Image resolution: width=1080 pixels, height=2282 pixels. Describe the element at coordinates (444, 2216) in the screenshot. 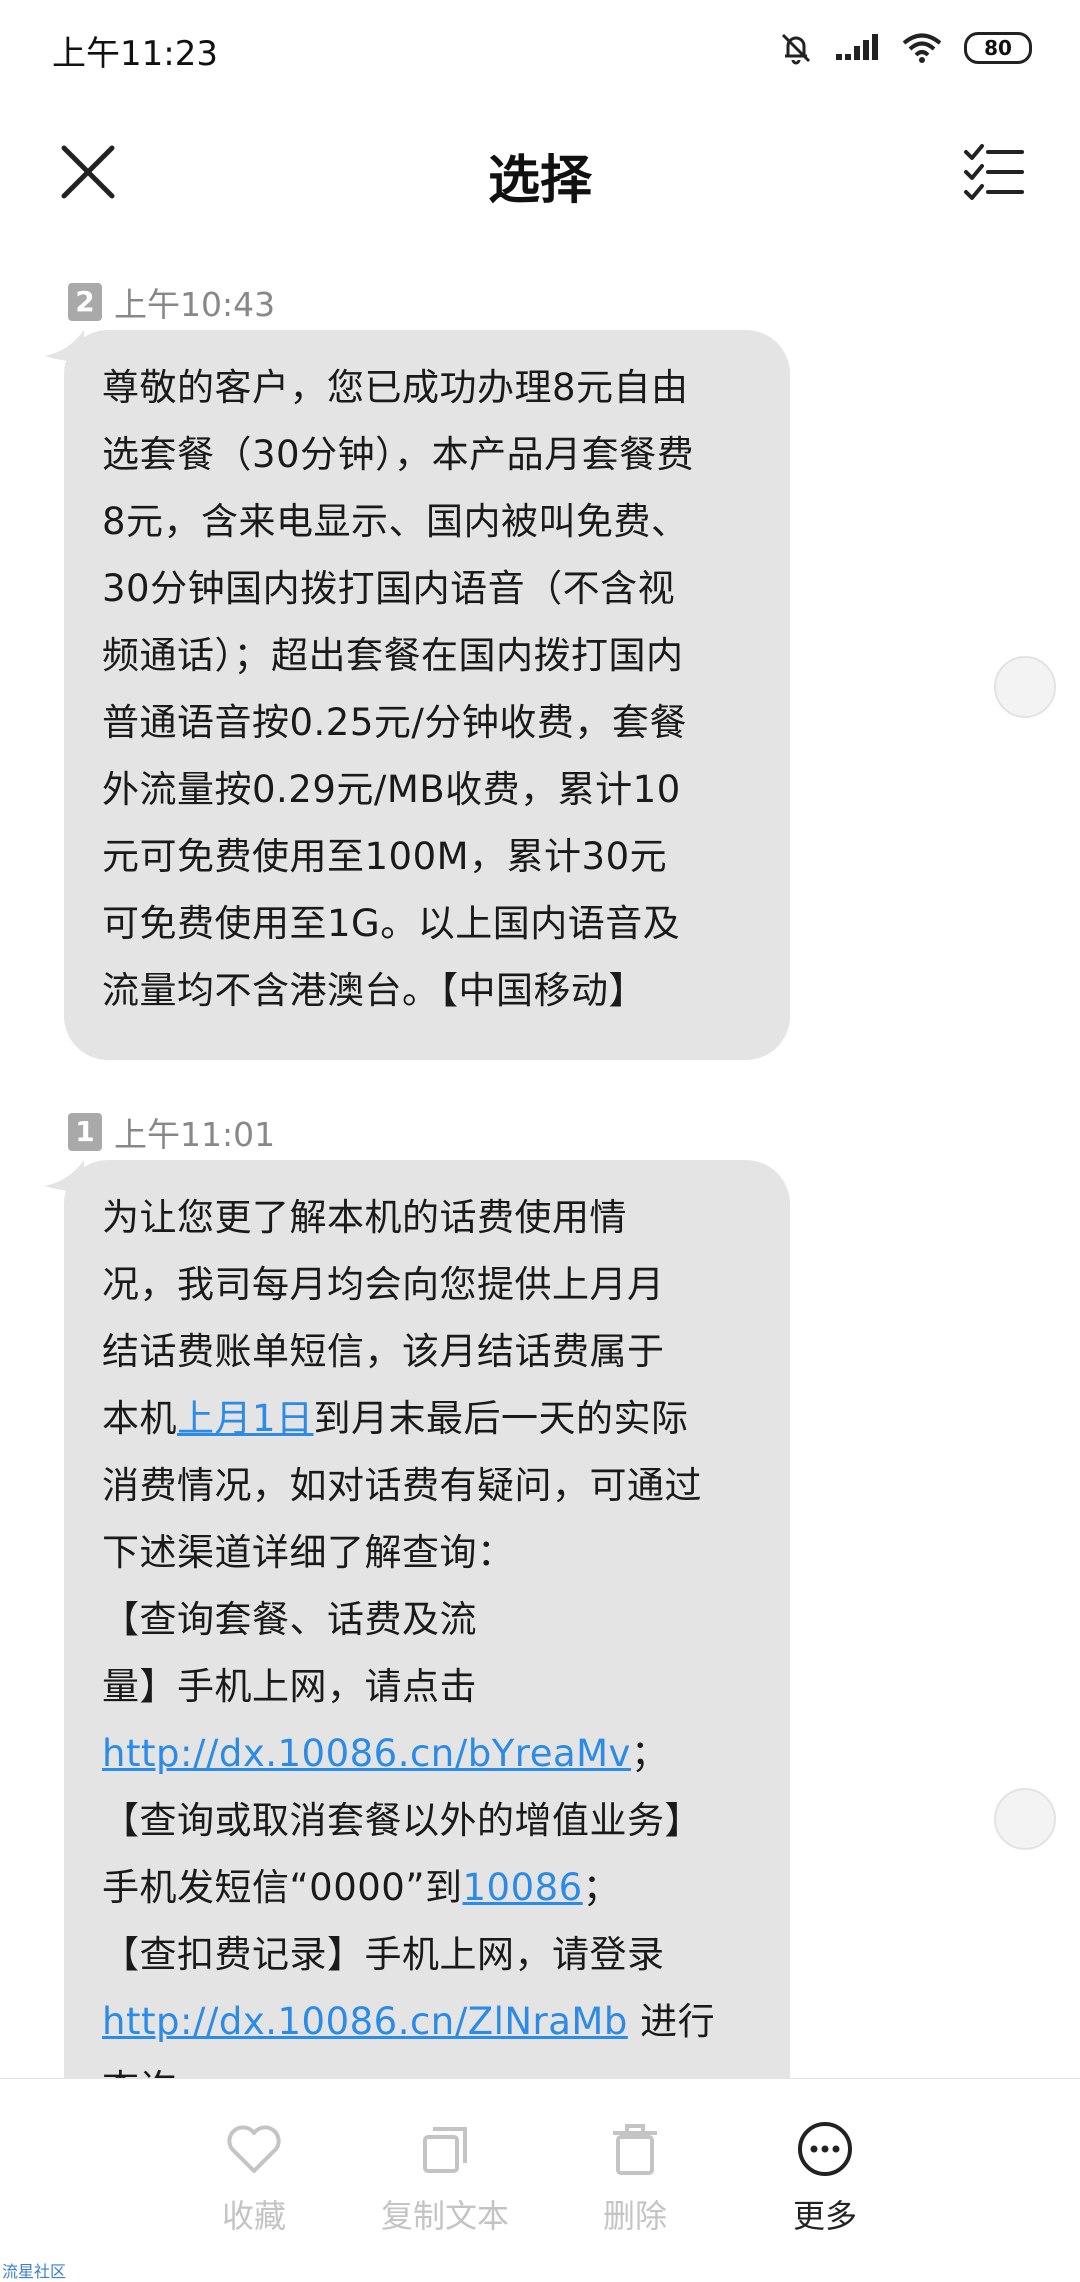

I see `copy-text-label: 复制文本` at that location.